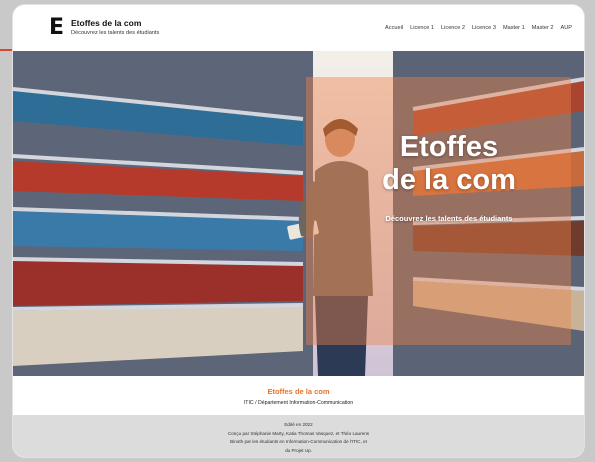  Describe the element at coordinates (566, 28) in the screenshot. I see `nav-item-aup: AUP` at that location.